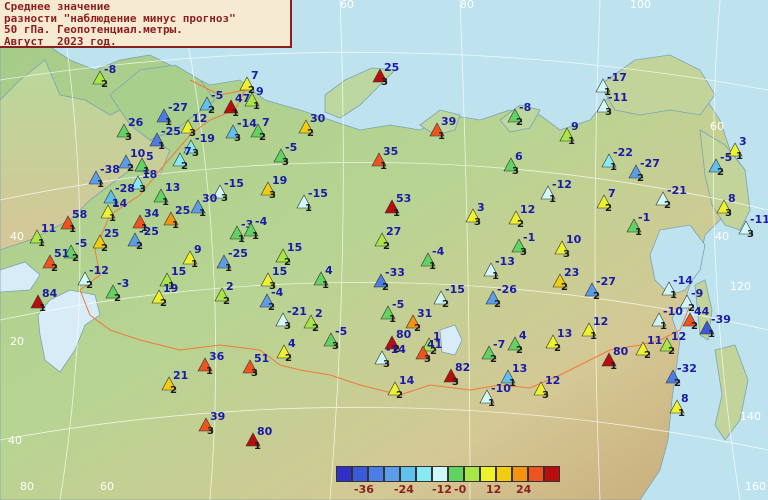 Image resolution: width=768 pixels, height=500 pixels. Describe the element at coordinates (564, 333) in the screenshot. I see `station-value: 13` at that location.